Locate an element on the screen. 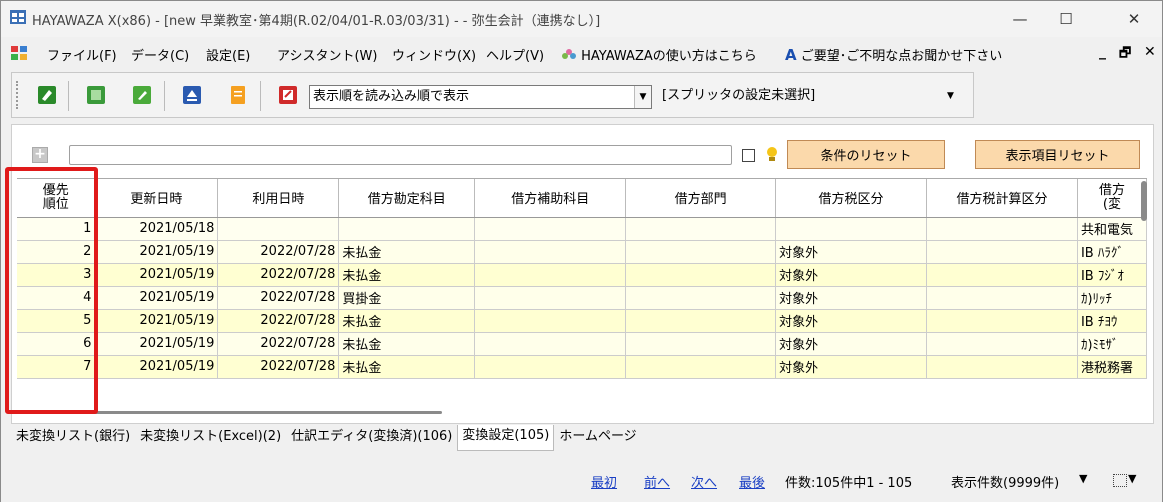  table-row: 3 2021/05/19 2022/07/28 未払金 対象外 IB ﾌｼﾞｵ is located at coordinates (582, 275).